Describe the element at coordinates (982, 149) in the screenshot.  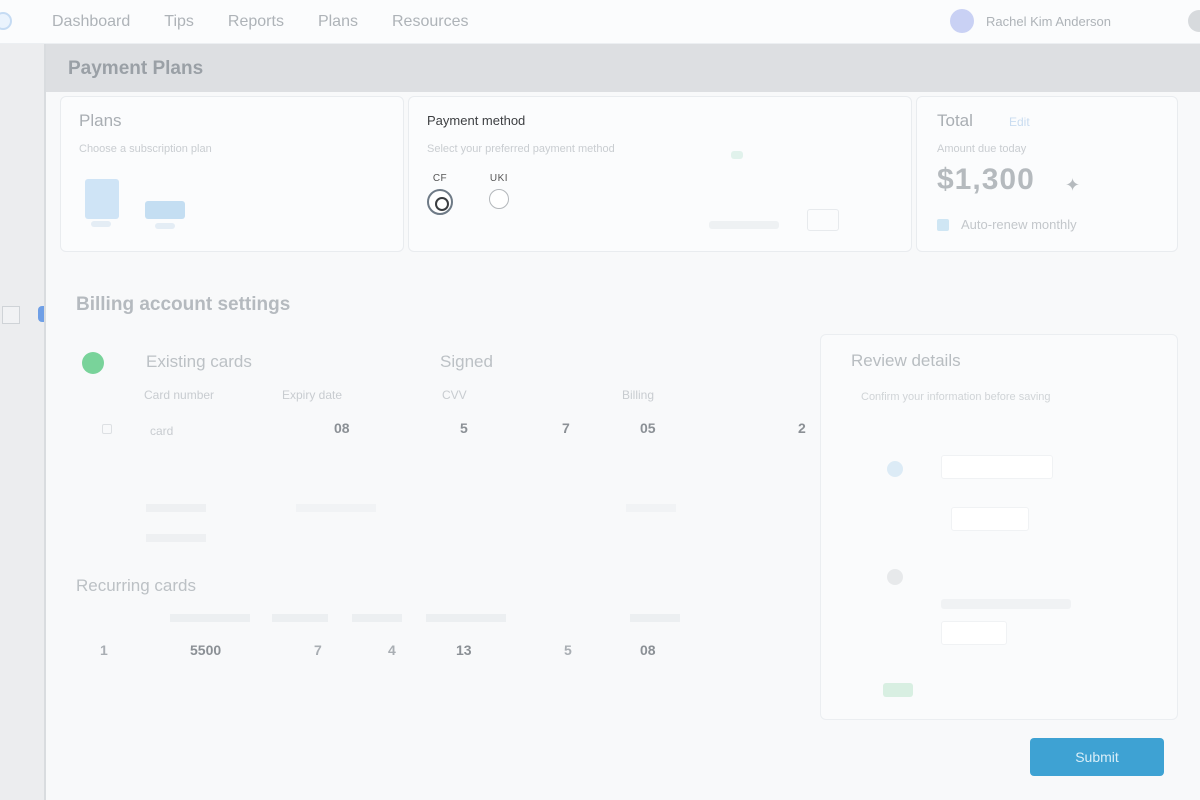
I see `summary-subtitle: Amount due today` at that location.